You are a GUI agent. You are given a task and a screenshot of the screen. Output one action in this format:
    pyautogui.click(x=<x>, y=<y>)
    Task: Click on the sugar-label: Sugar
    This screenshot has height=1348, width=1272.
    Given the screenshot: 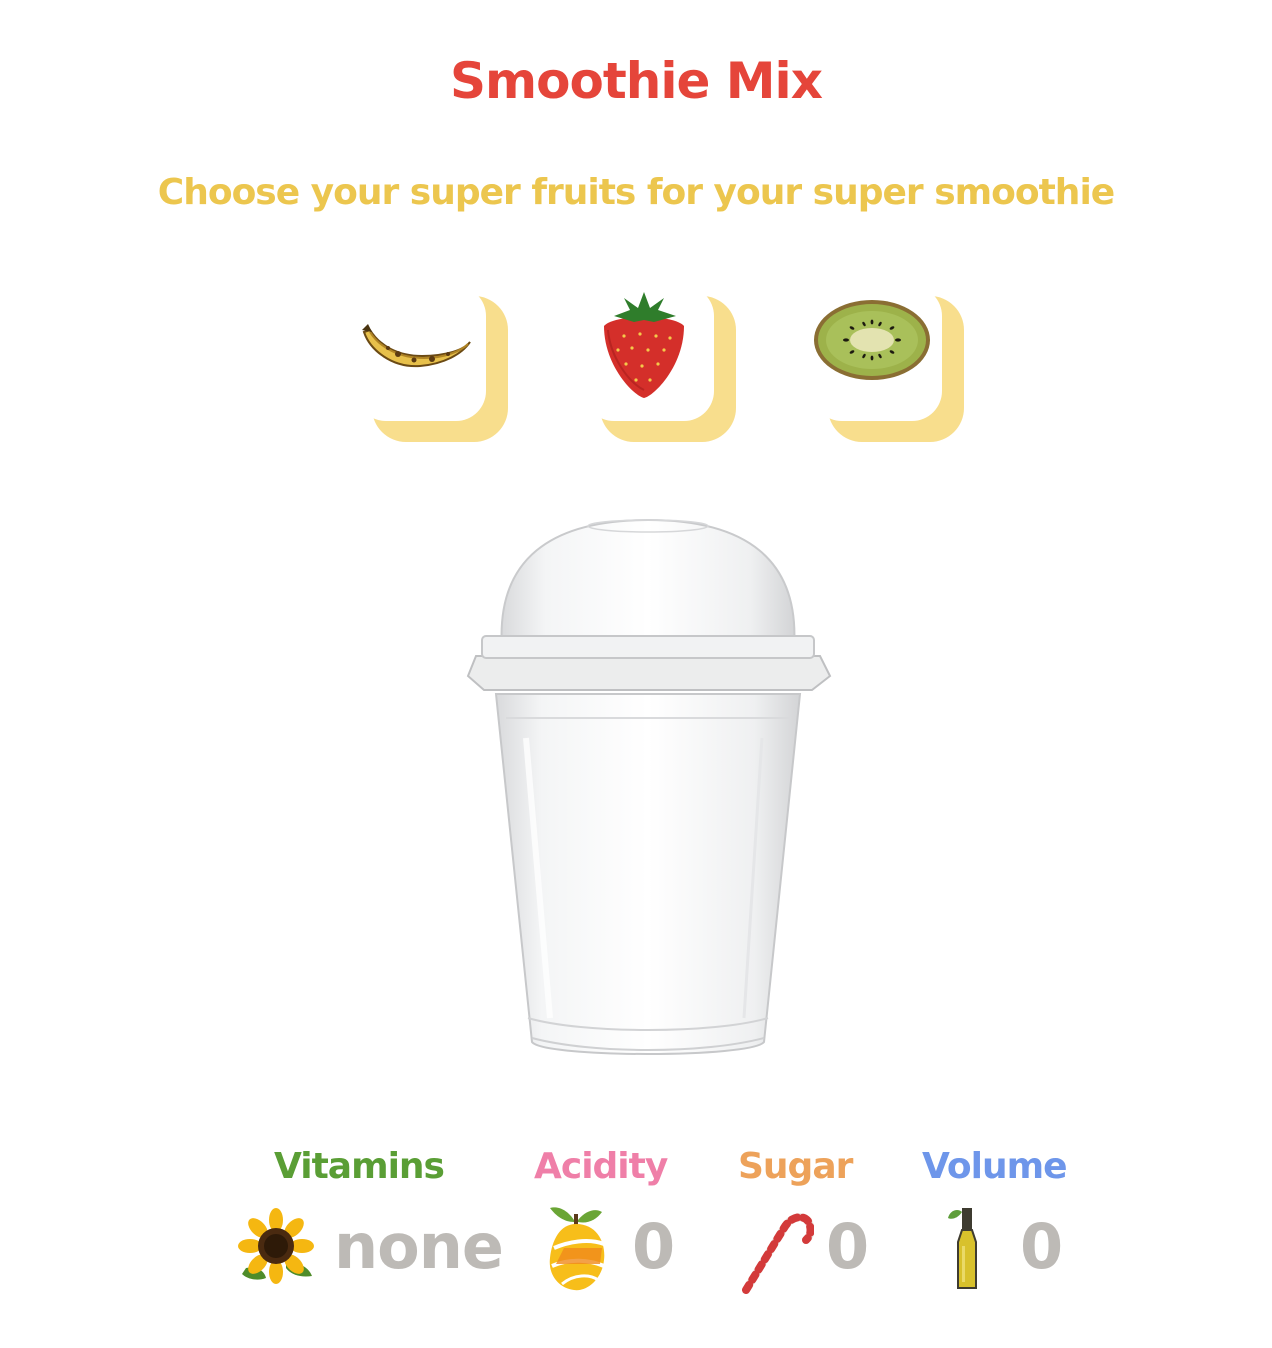 What is the action you would take?
    pyautogui.click(x=795, y=1166)
    